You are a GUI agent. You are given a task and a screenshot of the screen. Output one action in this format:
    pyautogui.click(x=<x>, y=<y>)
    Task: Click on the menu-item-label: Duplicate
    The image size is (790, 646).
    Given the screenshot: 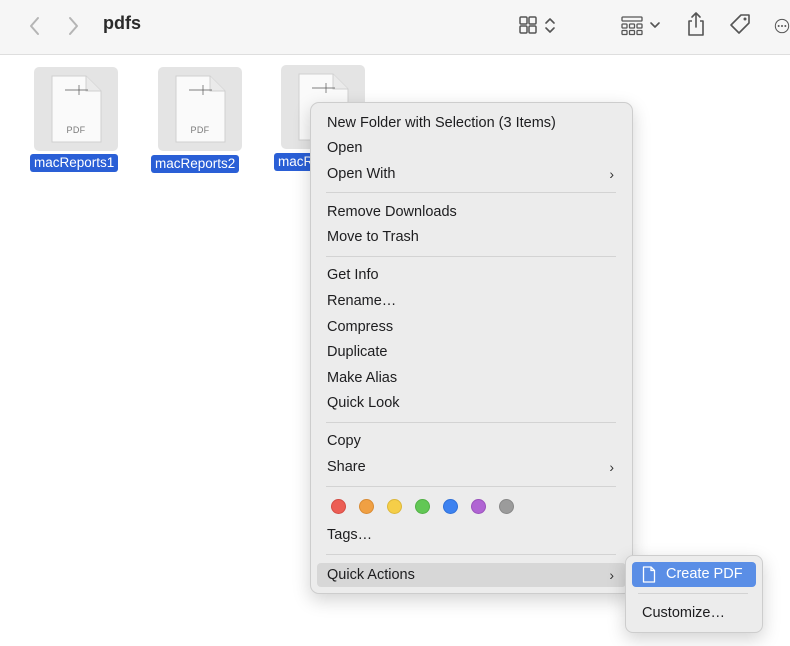 What is the action you would take?
    pyautogui.click(x=357, y=352)
    